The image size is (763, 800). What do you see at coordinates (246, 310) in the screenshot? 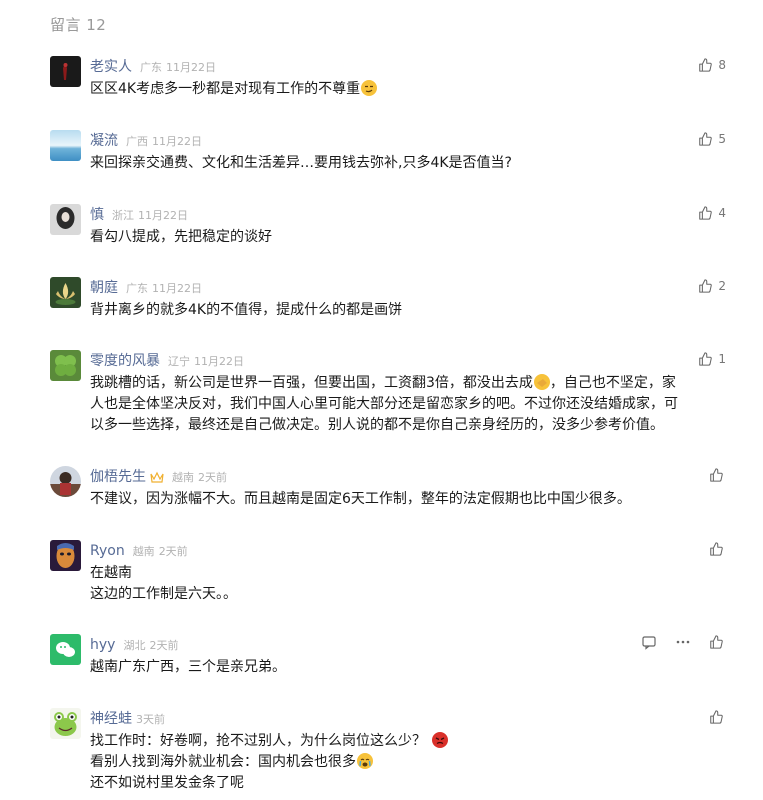
I see `comment-text: 背井离乡的就多4K的不值得，提成什么的都是画饼` at bounding box center [246, 310].